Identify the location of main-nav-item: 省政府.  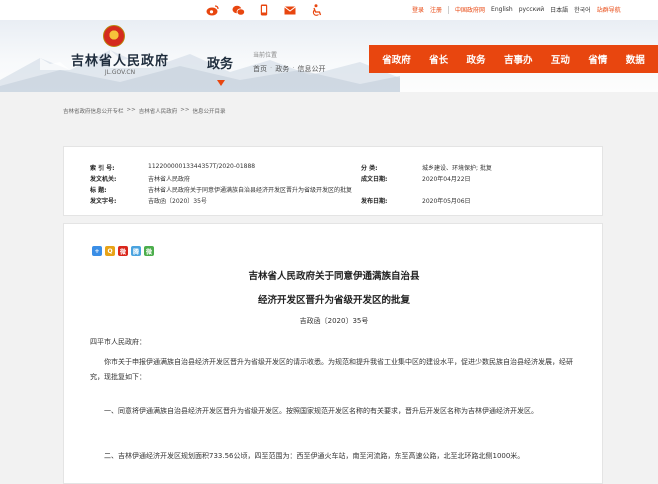
(396, 59).